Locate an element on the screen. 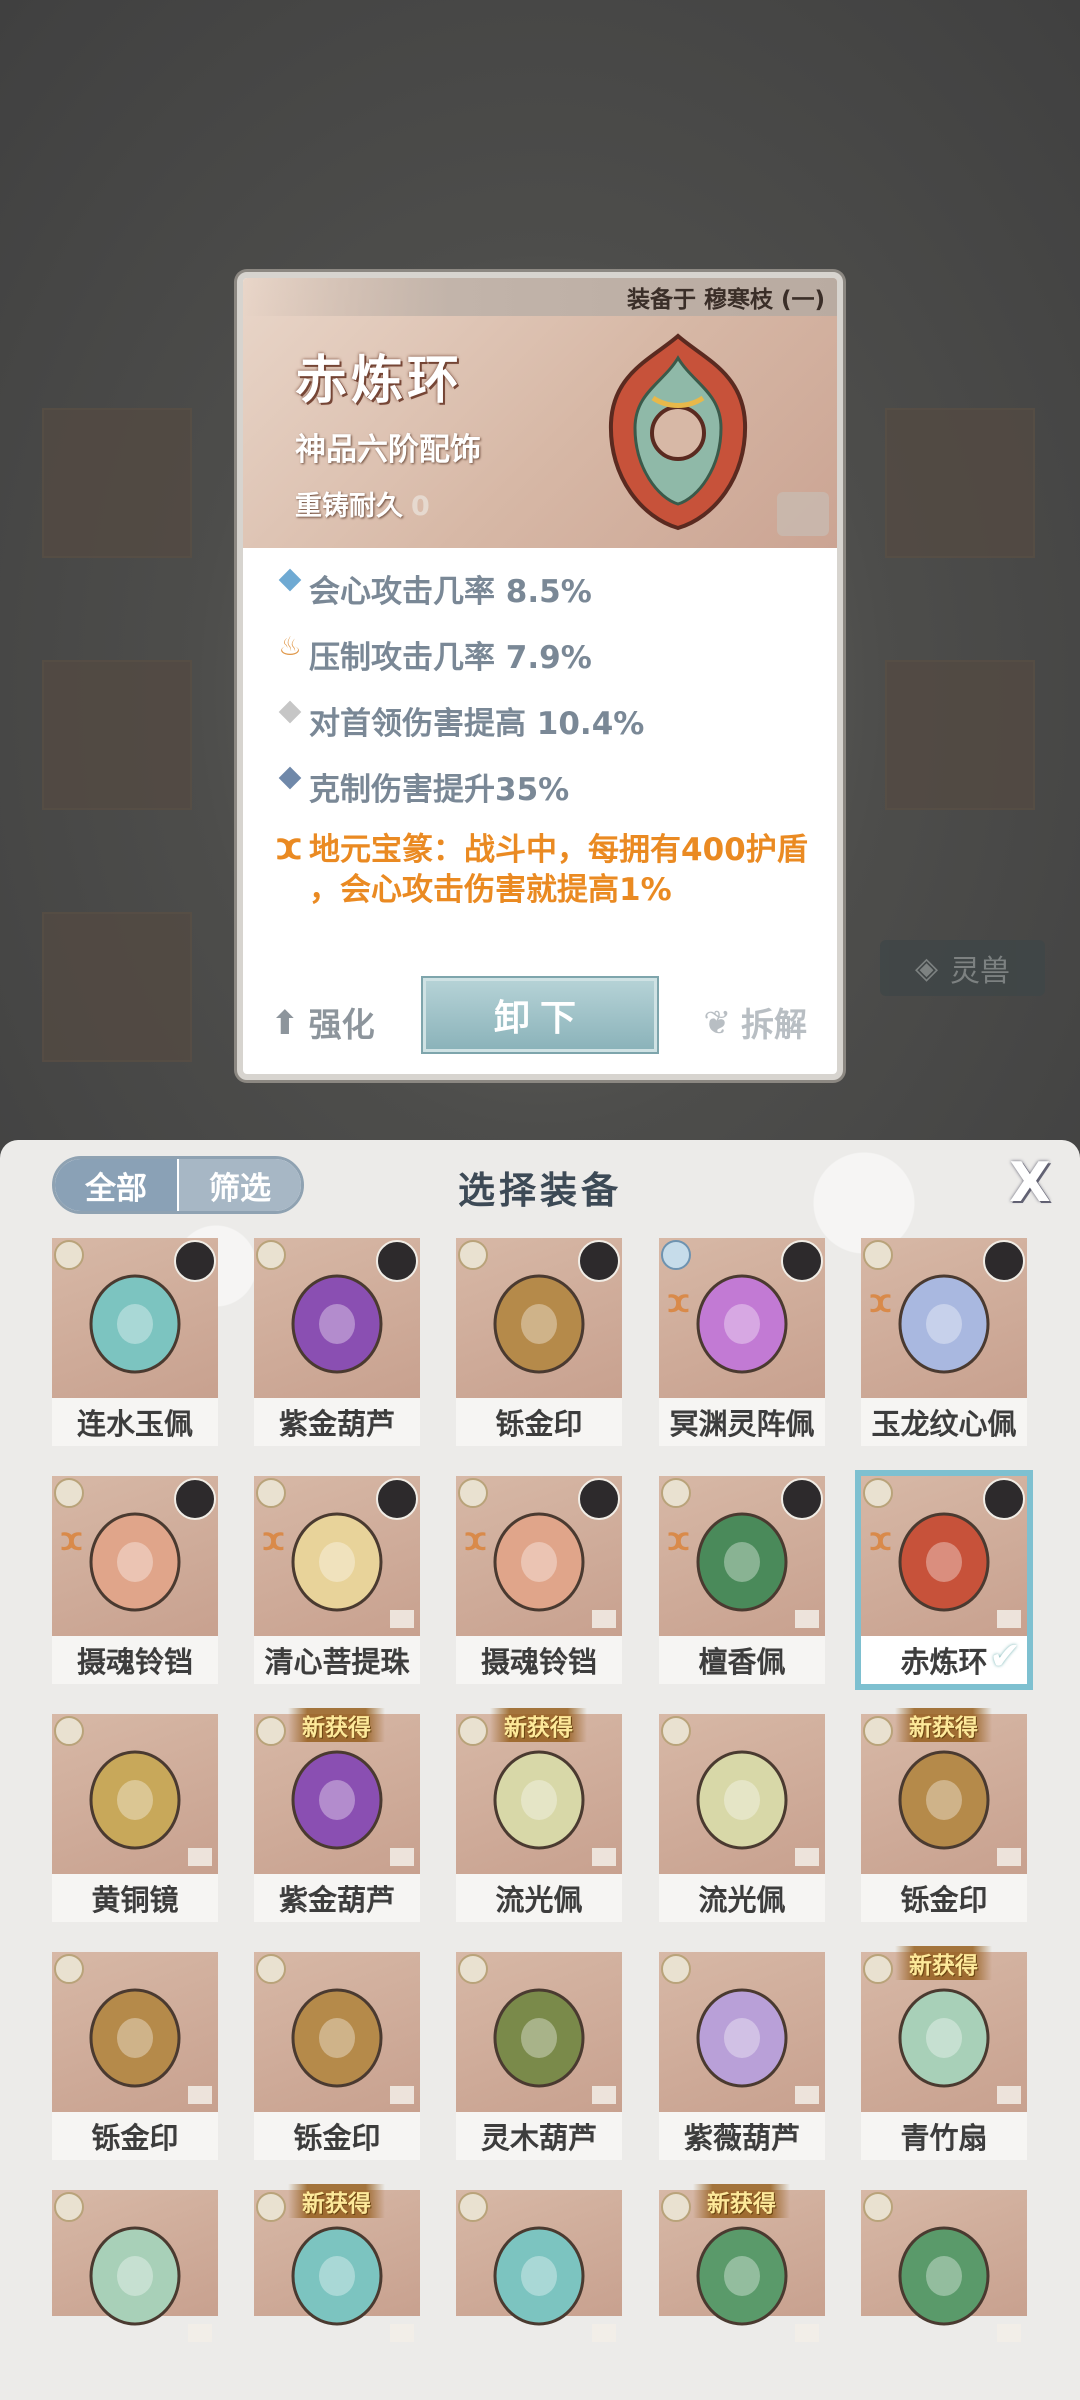 The width and height of the screenshot is (1080, 2400). card-actions: ⬆ 强化 卸下 ❦ 拆解 is located at coordinates (540, 1022).